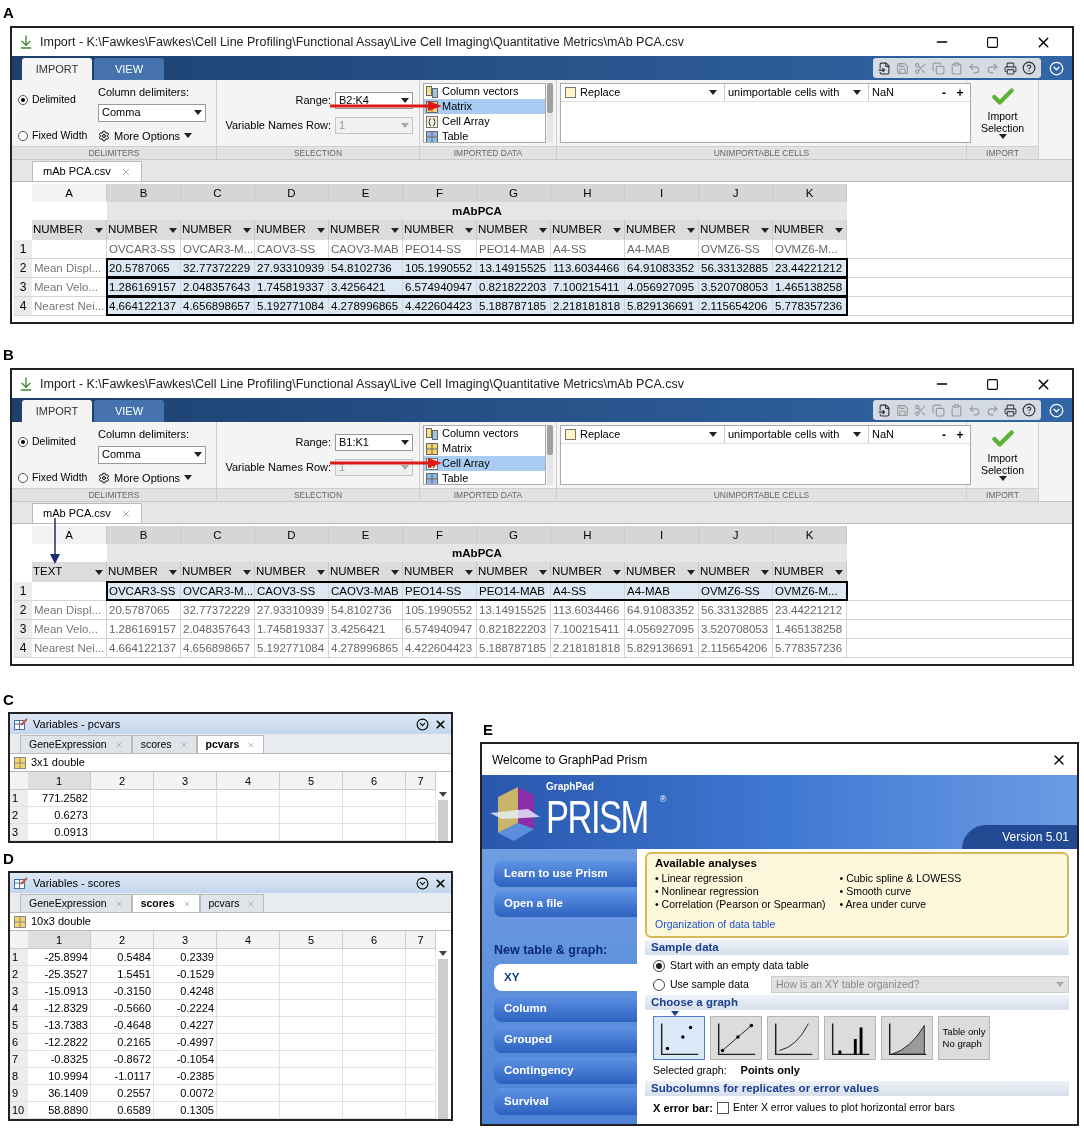 This screenshot has width=1084, height=1130. I want to click on column-header: 3, so click(185, 939).